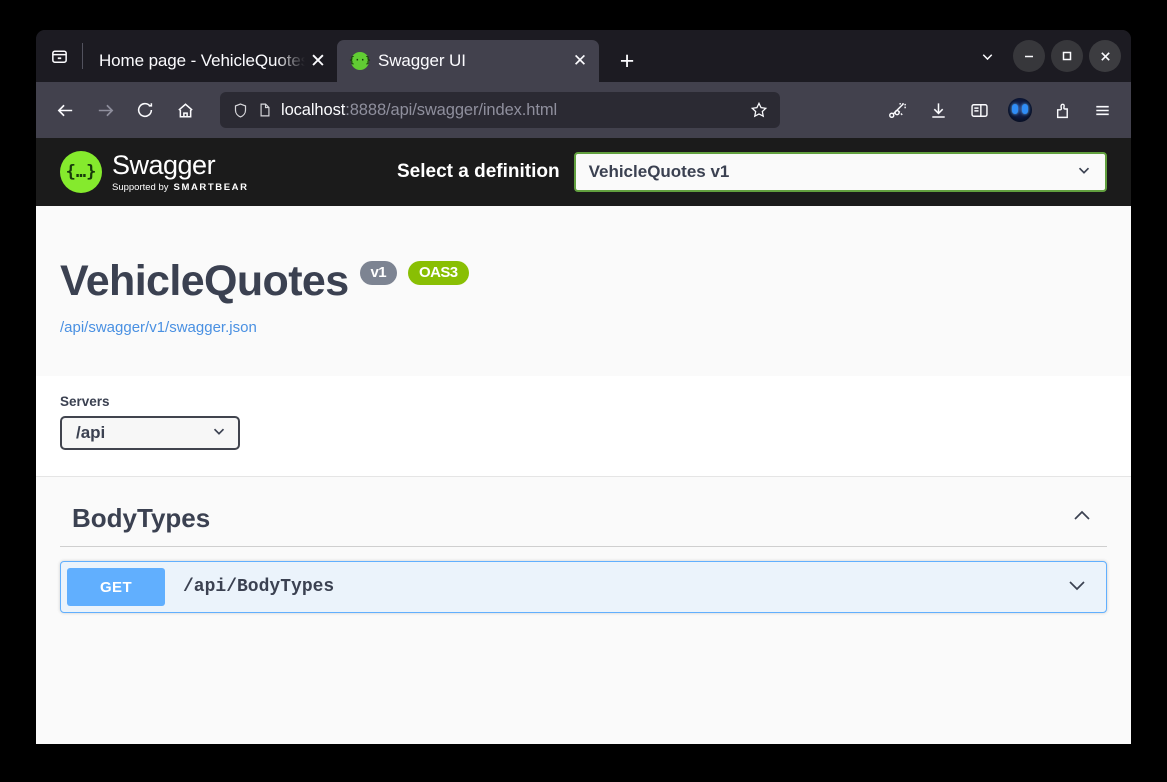  I want to click on tab-list-button, so click(59, 56).